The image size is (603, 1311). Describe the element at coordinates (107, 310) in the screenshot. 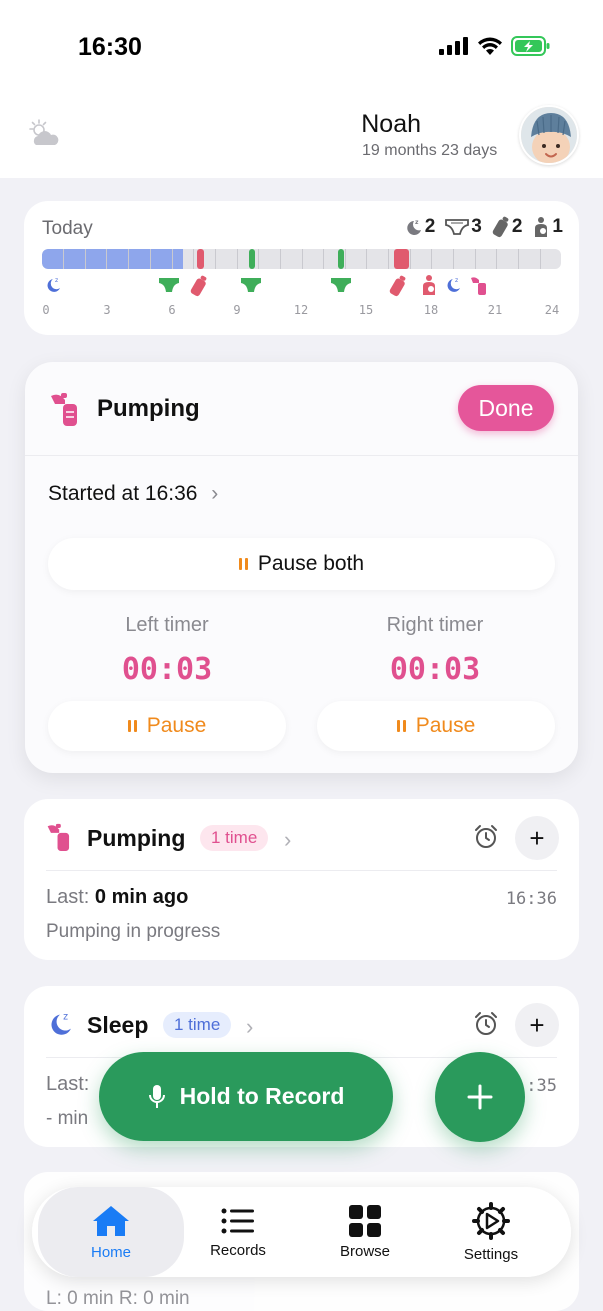

I see `hour-label: 3` at that location.